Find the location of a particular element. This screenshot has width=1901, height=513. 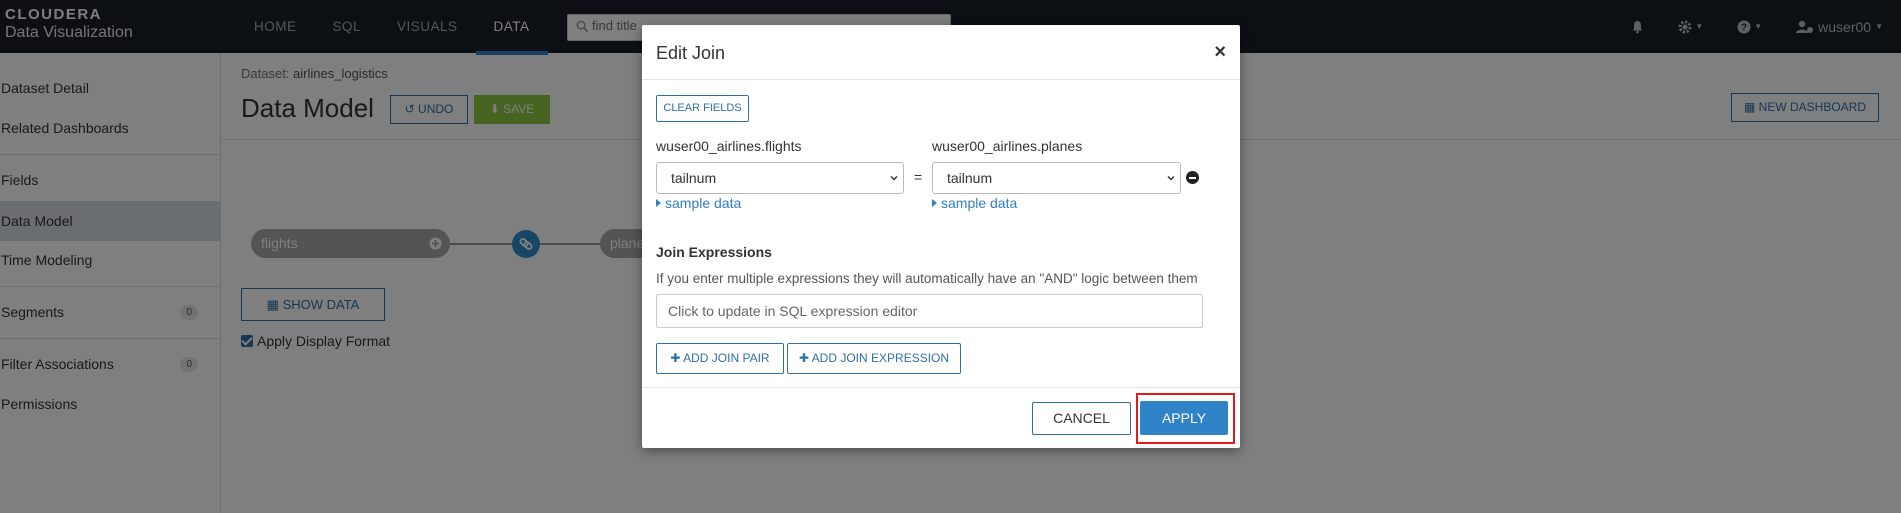

equals-sign: = is located at coordinates (918, 177).